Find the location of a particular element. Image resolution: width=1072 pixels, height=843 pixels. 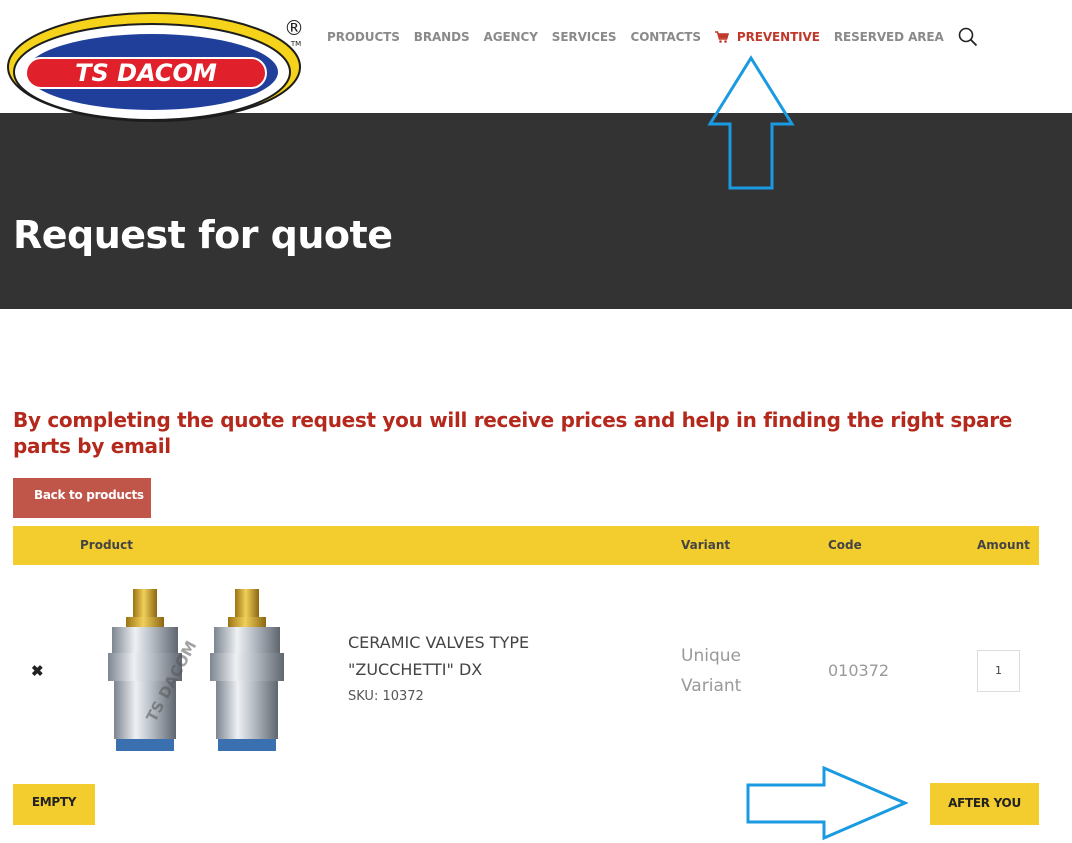

product-code: 010372 is located at coordinates (859, 670).